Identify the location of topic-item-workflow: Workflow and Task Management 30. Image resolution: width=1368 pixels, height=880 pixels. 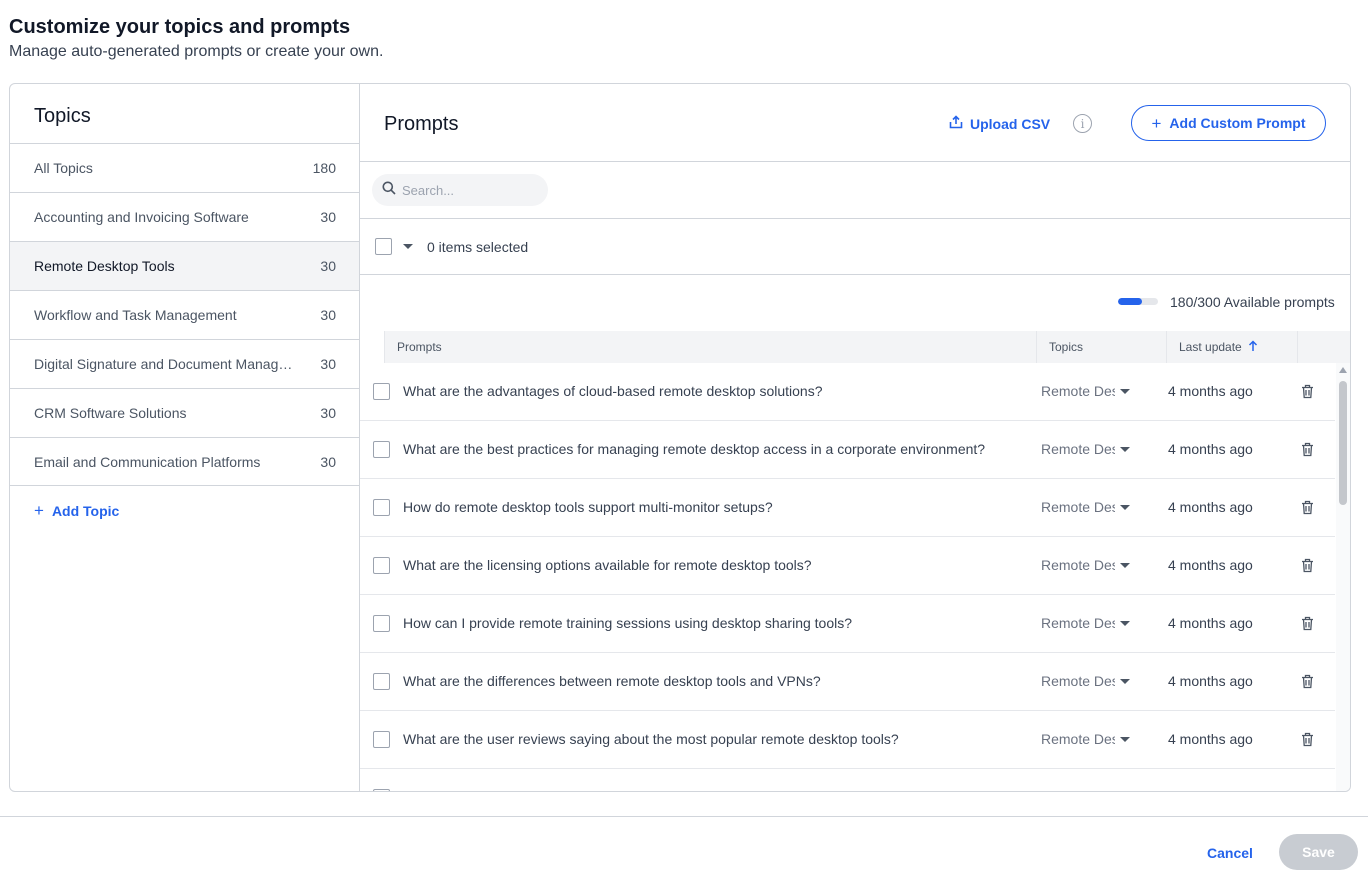
(184, 314).